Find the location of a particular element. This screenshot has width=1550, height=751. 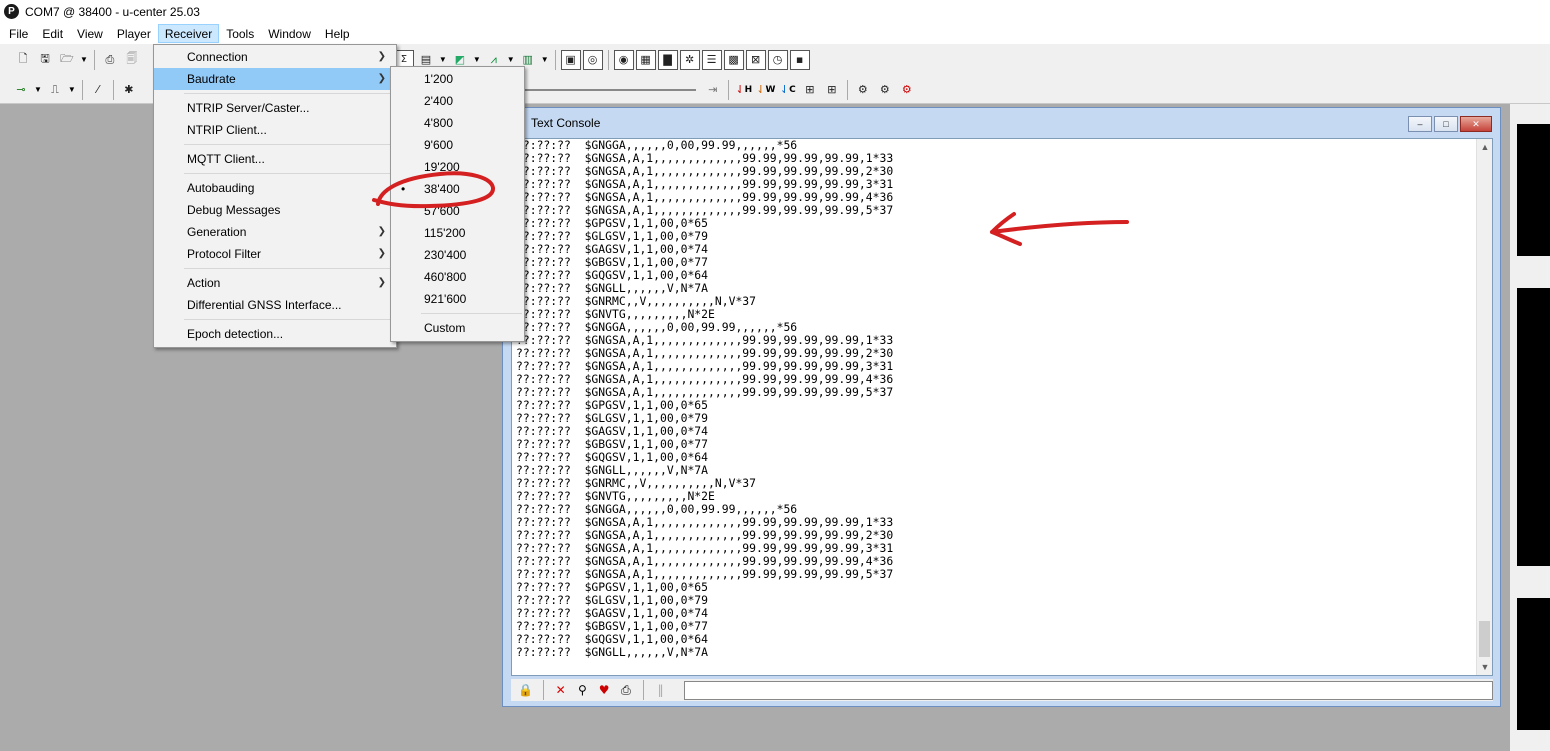

message-list-icon: ☰ is located at coordinates (711, 59).